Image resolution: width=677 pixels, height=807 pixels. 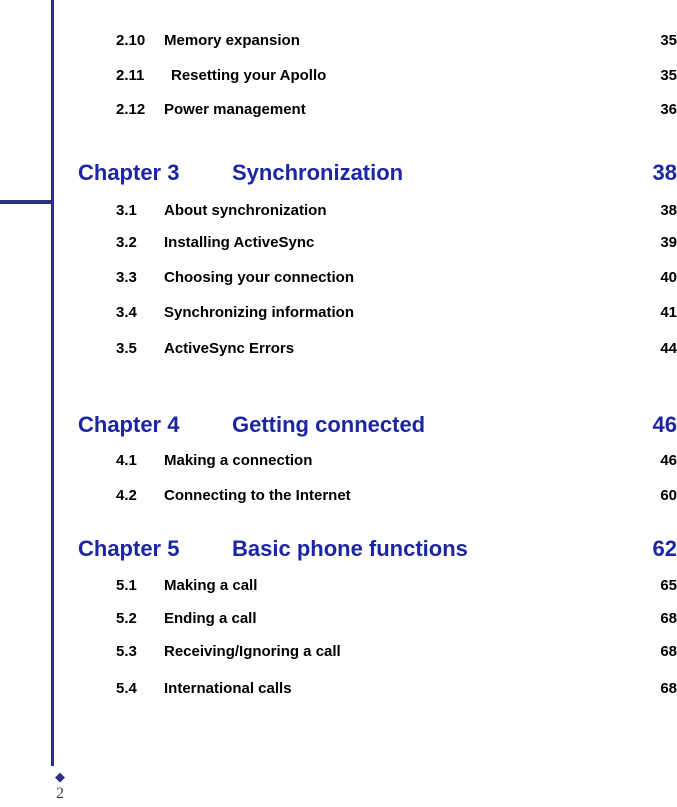 What do you see at coordinates (130, 75) in the screenshot?
I see `section-number: 2.11` at bounding box center [130, 75].